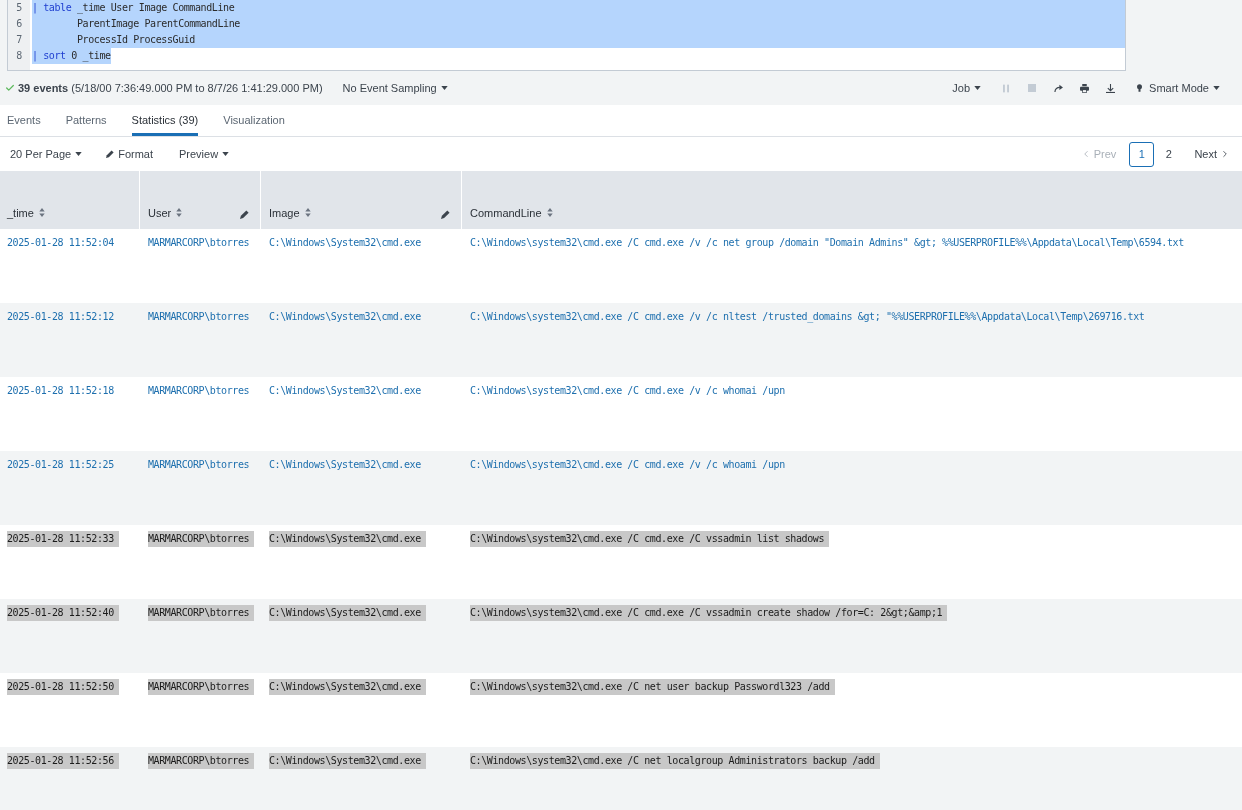 The image size is (1242, 810). I want to click on table-cell: C:\Windows\system32\cmd.exe /C cmd.exe /C vssadmin create shadow /for=C: 2&gt;&amp;1, so click(709, 613).